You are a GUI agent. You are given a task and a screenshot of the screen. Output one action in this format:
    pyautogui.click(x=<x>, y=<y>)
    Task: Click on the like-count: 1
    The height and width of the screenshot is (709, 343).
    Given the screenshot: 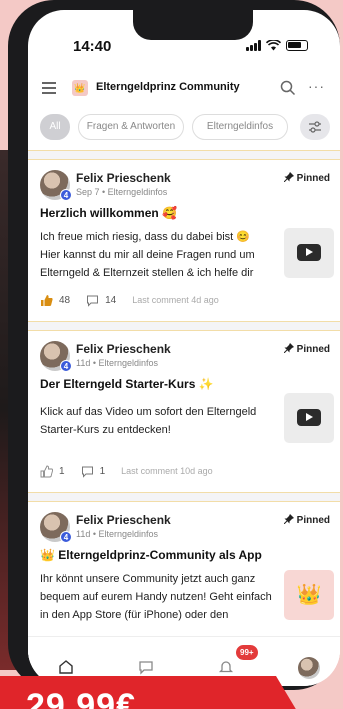 What is the action you would take?
    pyautogui.click(x=62, y=471)
    